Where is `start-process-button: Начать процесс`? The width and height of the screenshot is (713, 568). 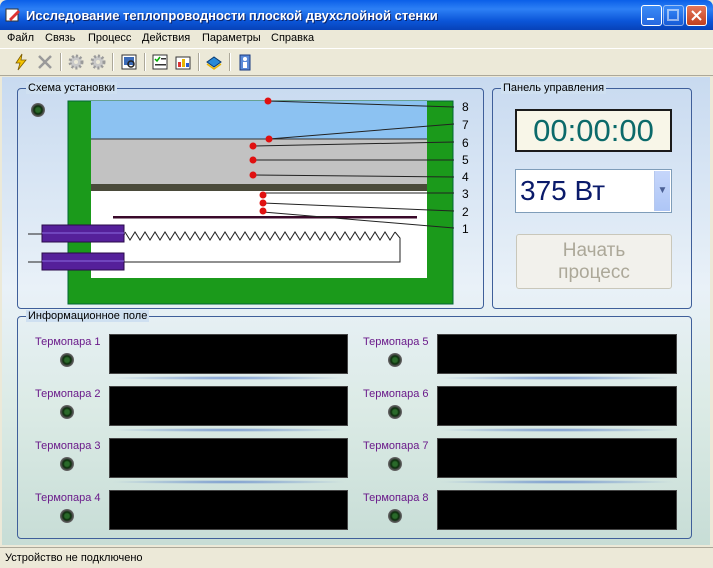
start-process-button: Начать процесс is located at coordinates (594, 261).